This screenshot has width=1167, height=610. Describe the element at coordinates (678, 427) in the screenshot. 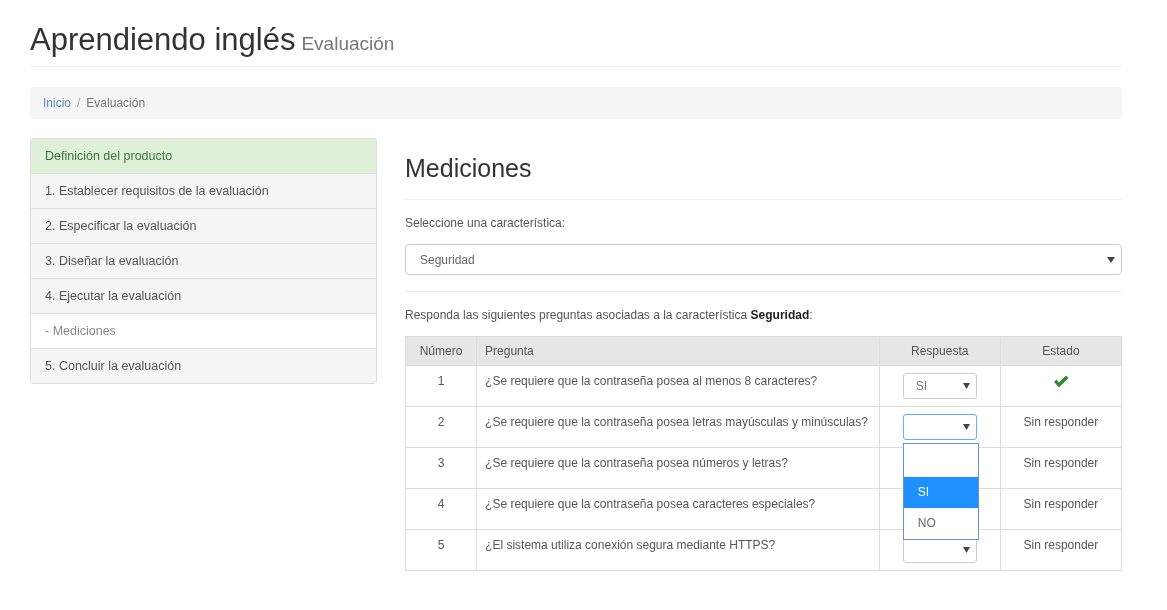

I see `question-cell: ¿Se requiere que la contraseña posea letras mayúsculas y minúsculas?` at that location.